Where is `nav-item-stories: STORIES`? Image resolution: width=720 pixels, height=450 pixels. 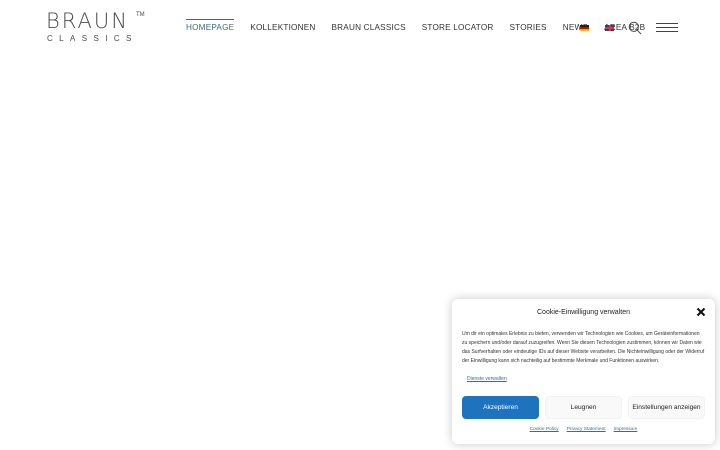
nav-item-stories: STORIES is located at coordinates (528, 28).